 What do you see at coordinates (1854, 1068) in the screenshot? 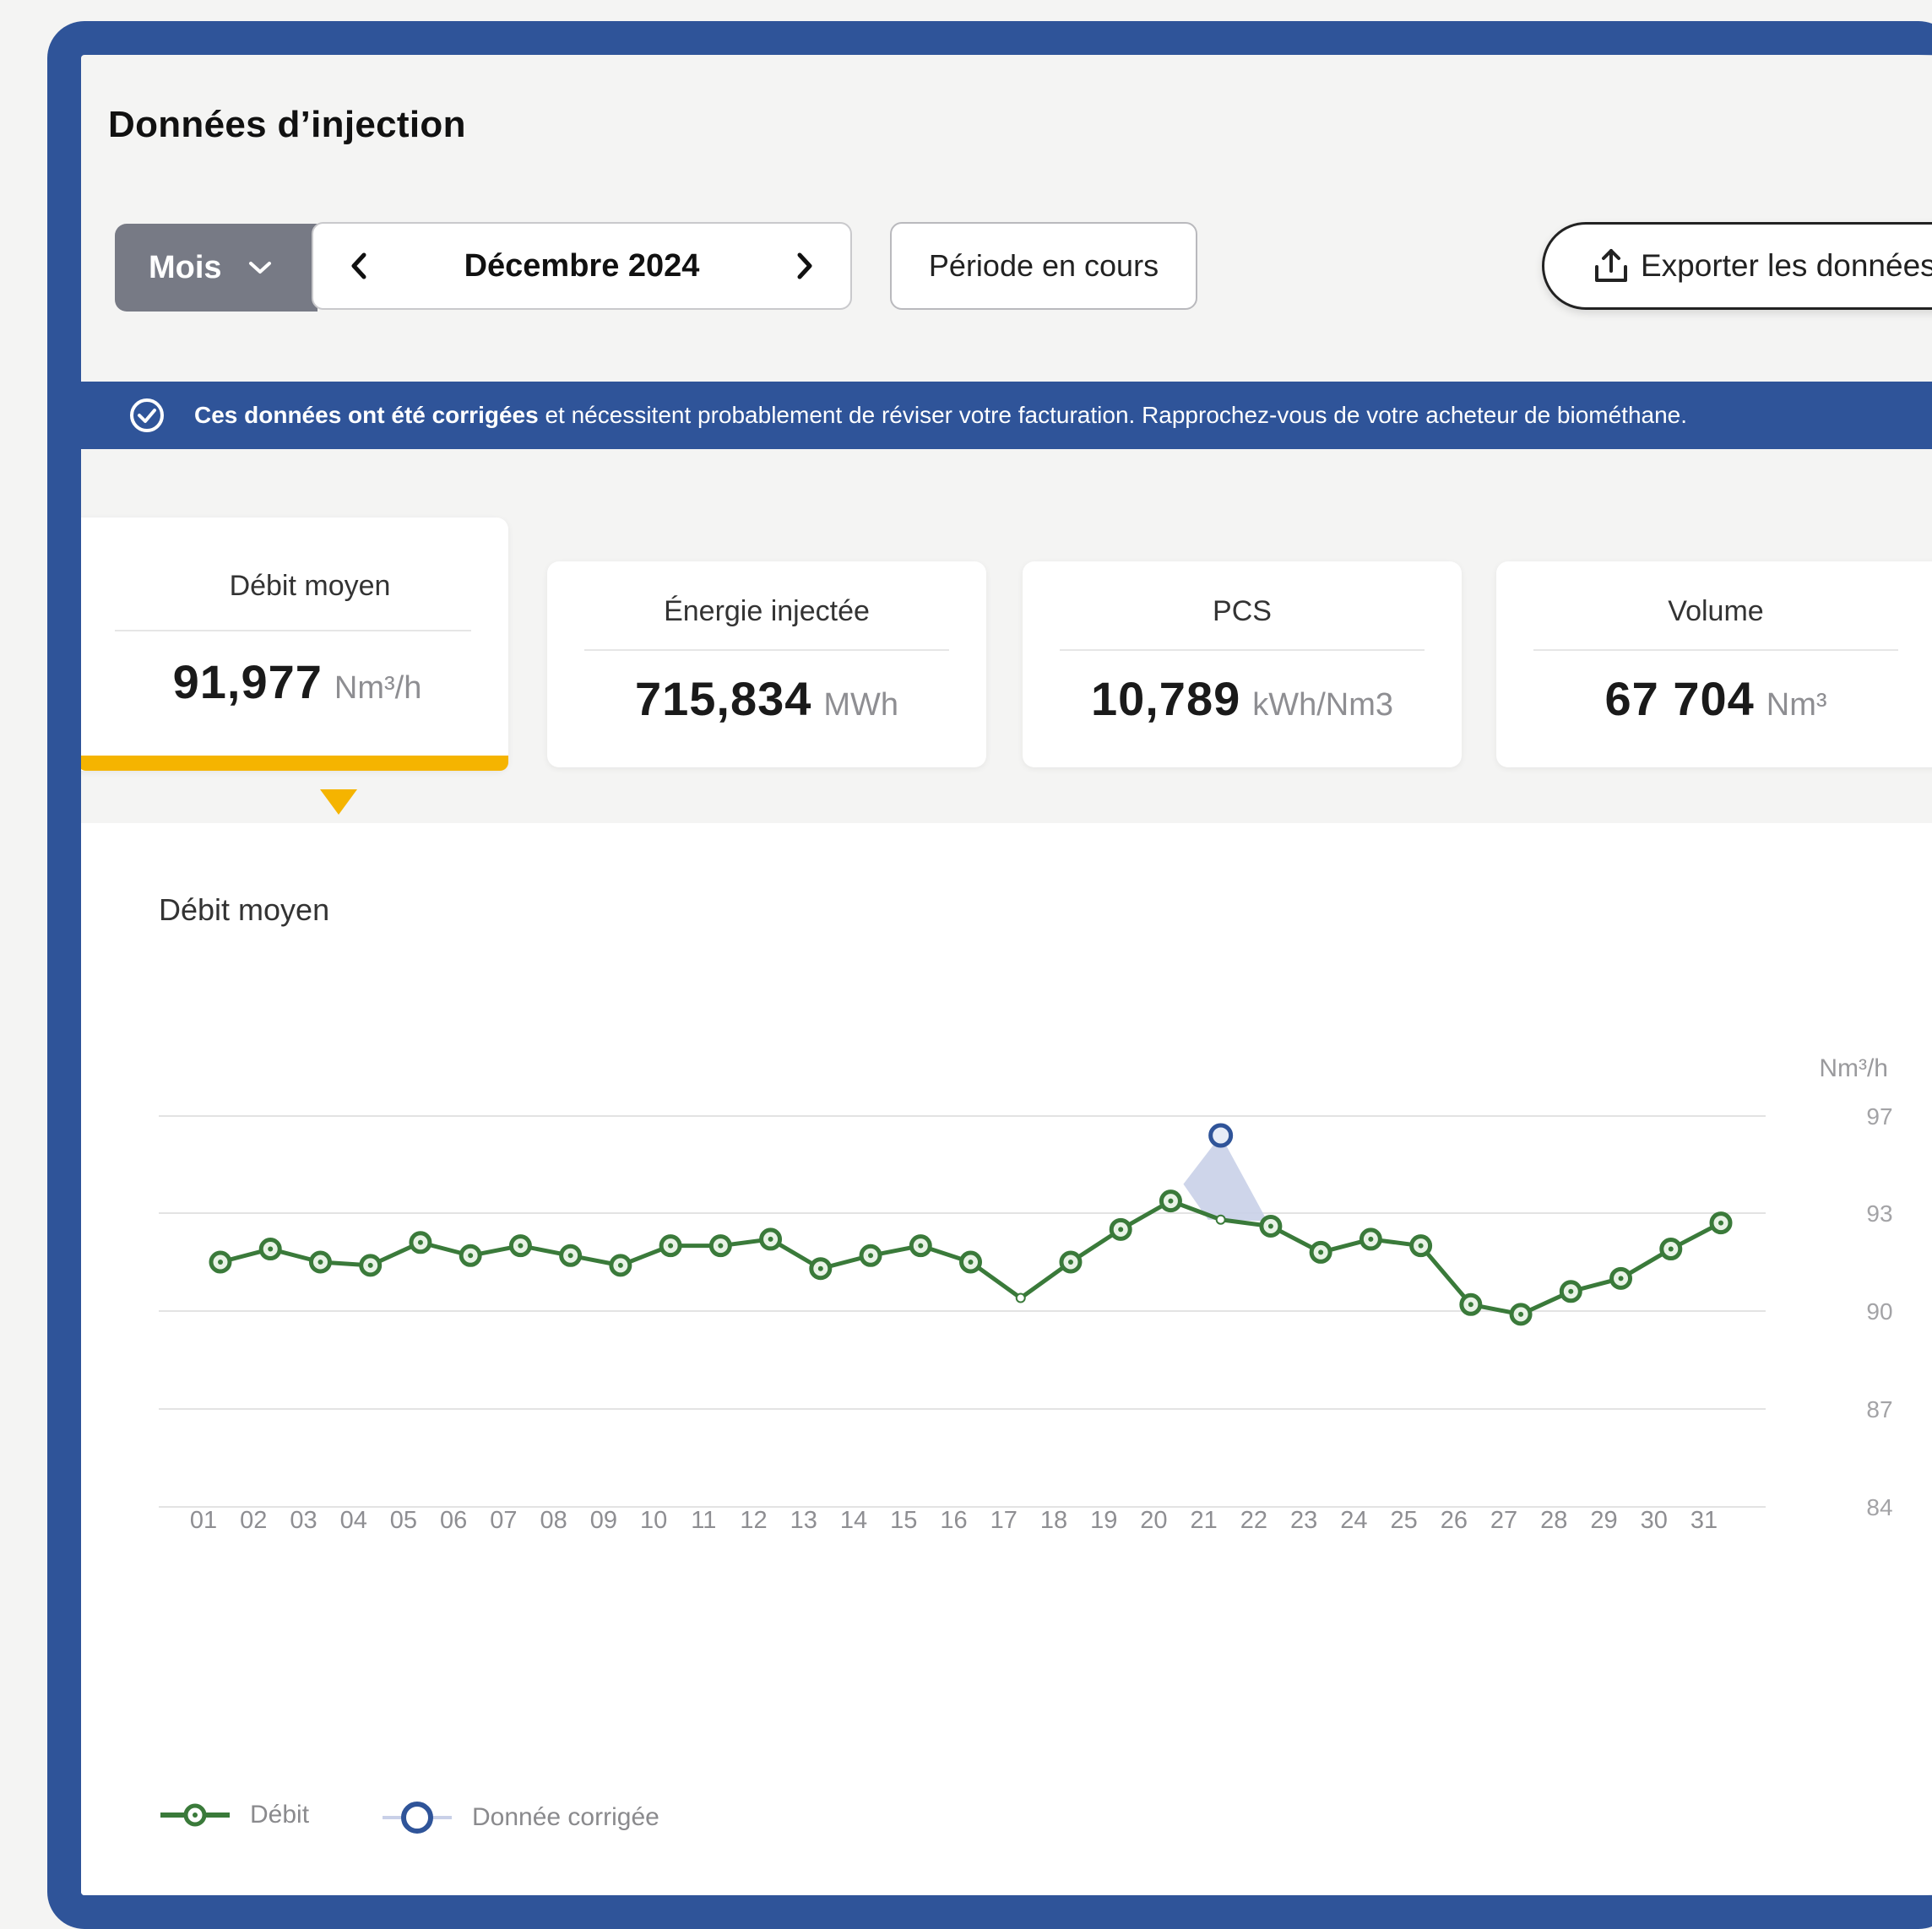
I see `y-axis-unit: Nm³/h` at bounding box center [1854, 1068].